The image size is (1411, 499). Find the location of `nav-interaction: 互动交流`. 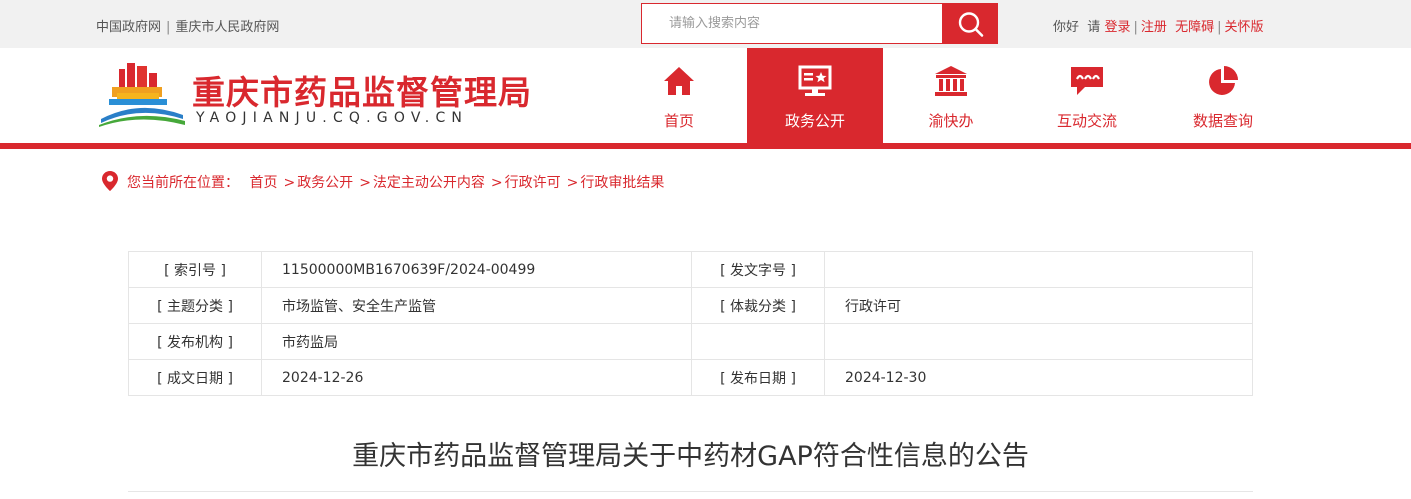

nav-interaction: 互动交流 is located at coordinates (1087, 95).